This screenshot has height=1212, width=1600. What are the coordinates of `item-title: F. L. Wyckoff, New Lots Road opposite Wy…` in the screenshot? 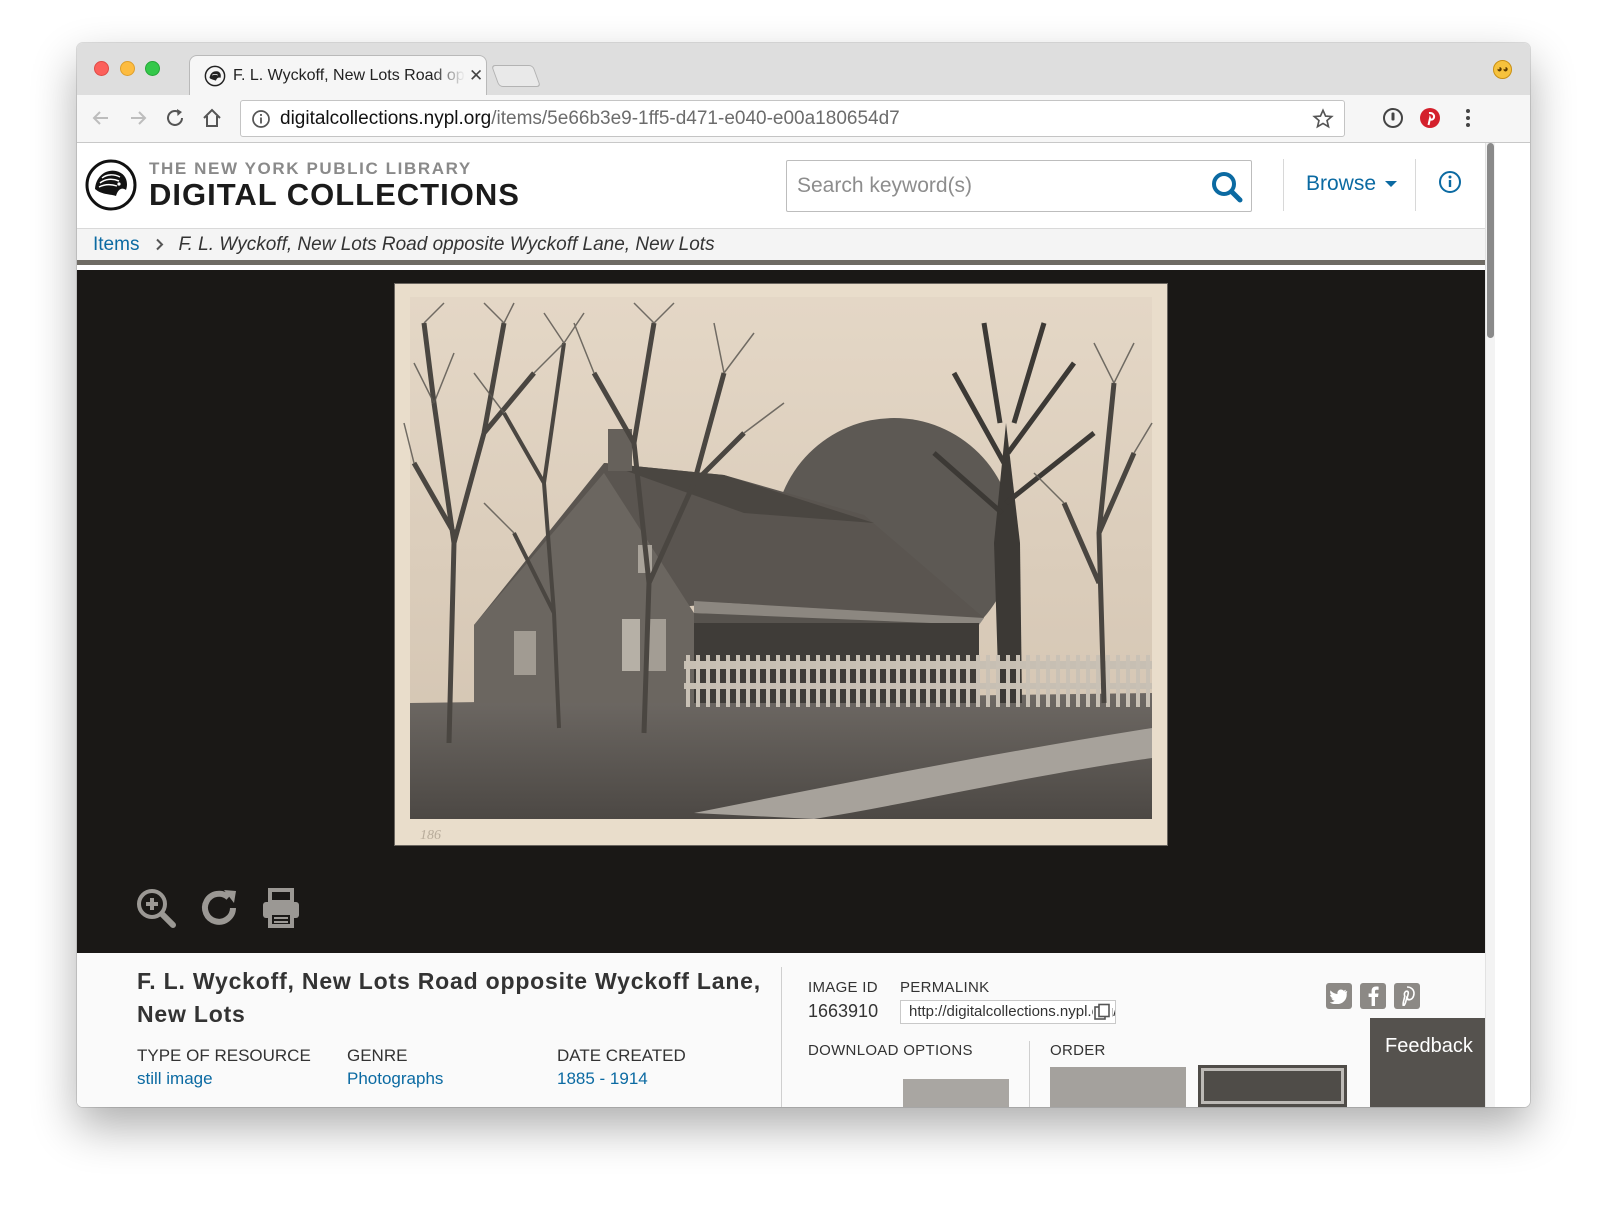 It's located at (449, 997).